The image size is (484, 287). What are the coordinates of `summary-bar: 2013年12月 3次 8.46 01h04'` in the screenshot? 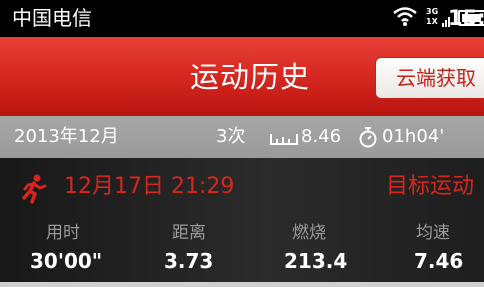 It's located at (242, 137).